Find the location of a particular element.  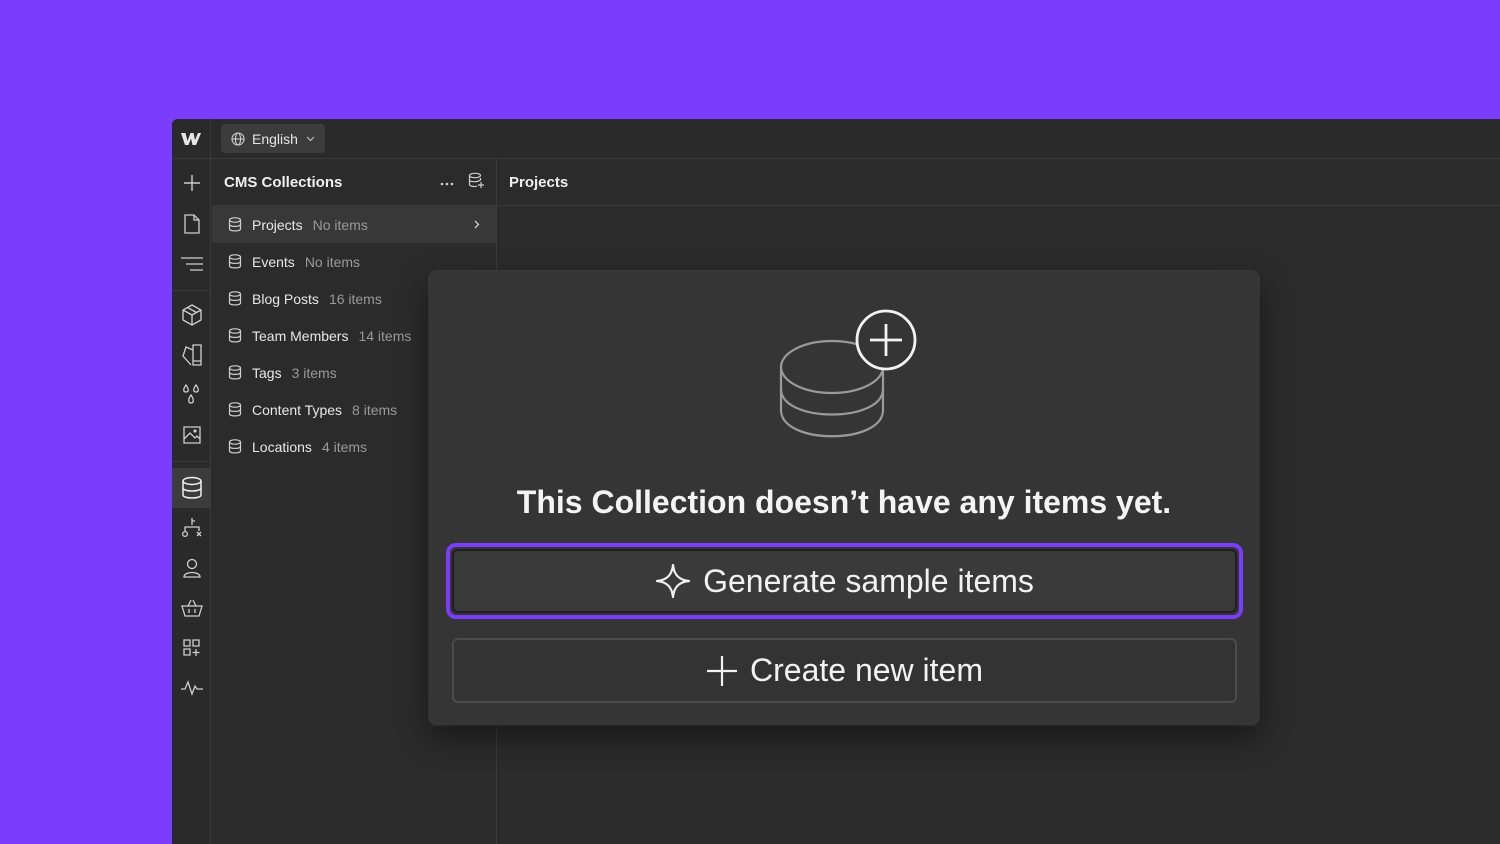

add-collection-icon is located at coordinates (476, 182).